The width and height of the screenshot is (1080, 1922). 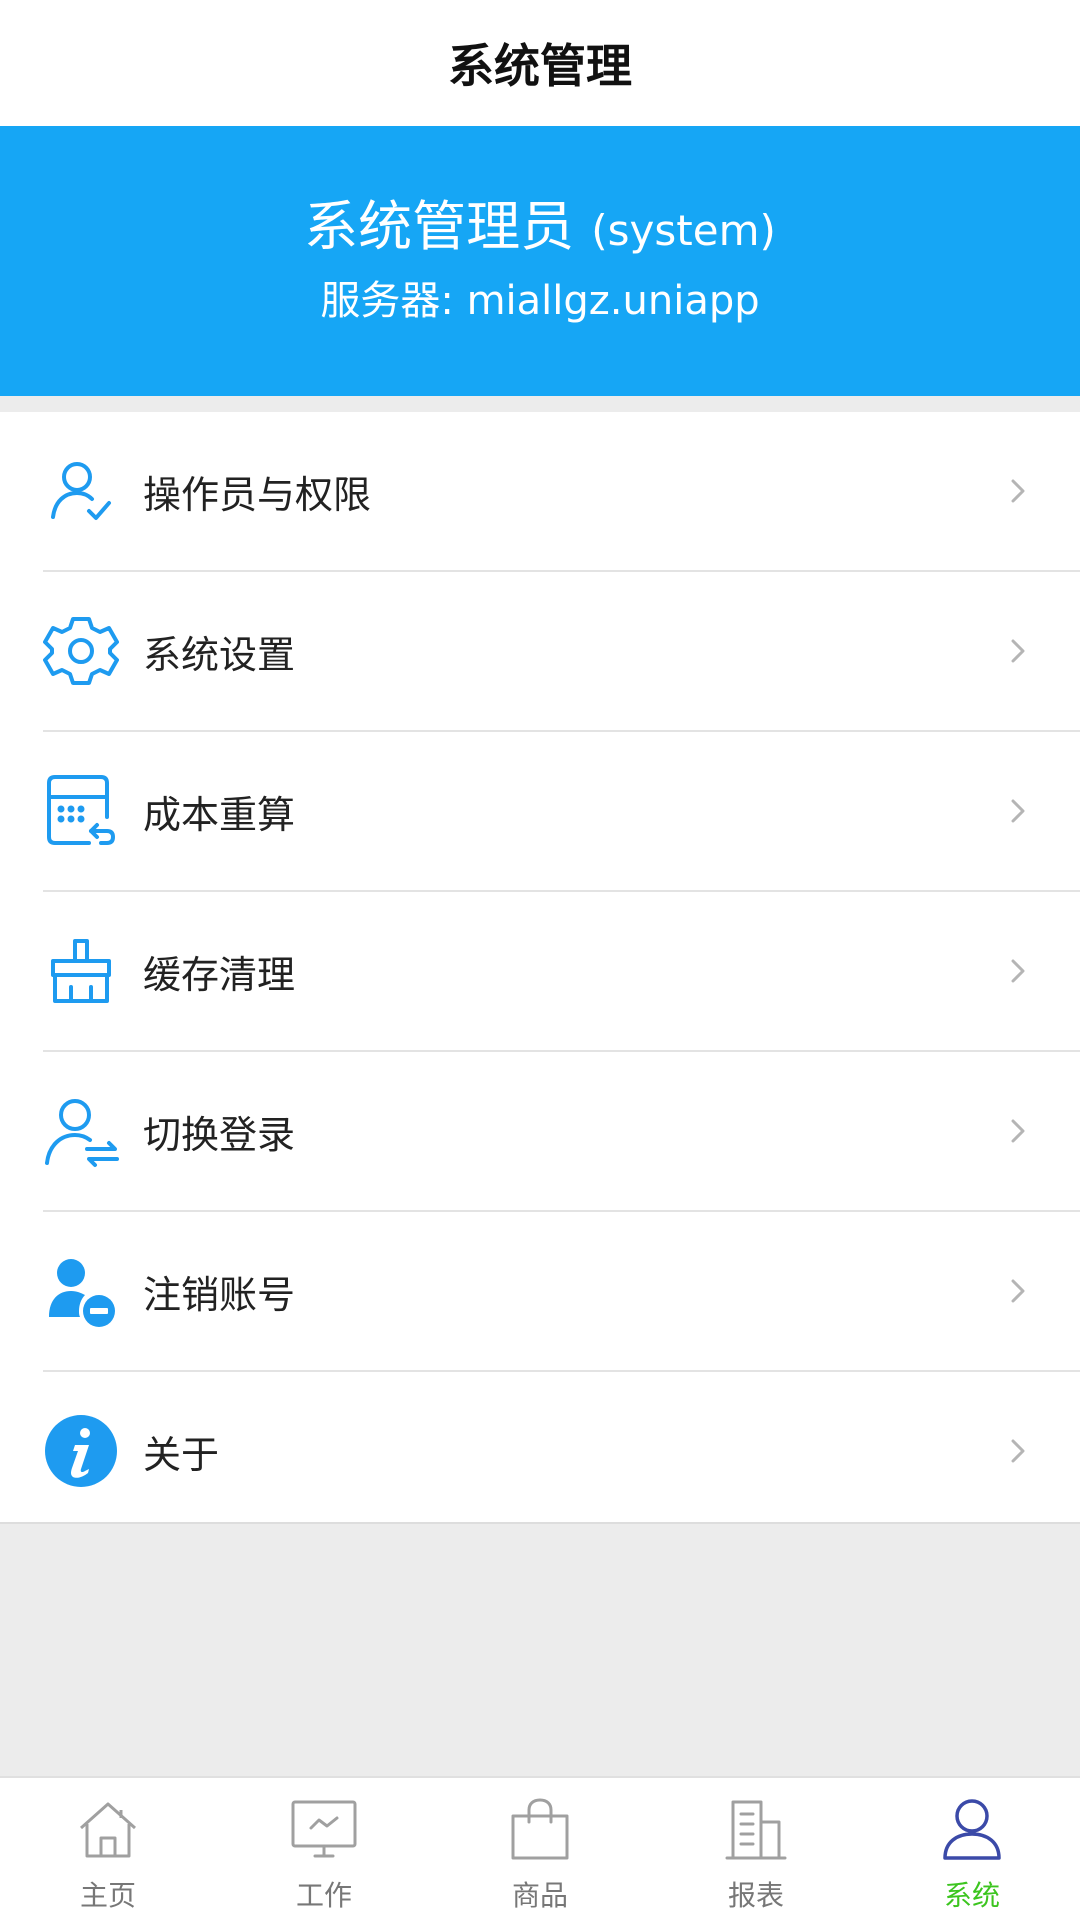 I want to click on tab-label: 工作, so click(x=323, y=1895).